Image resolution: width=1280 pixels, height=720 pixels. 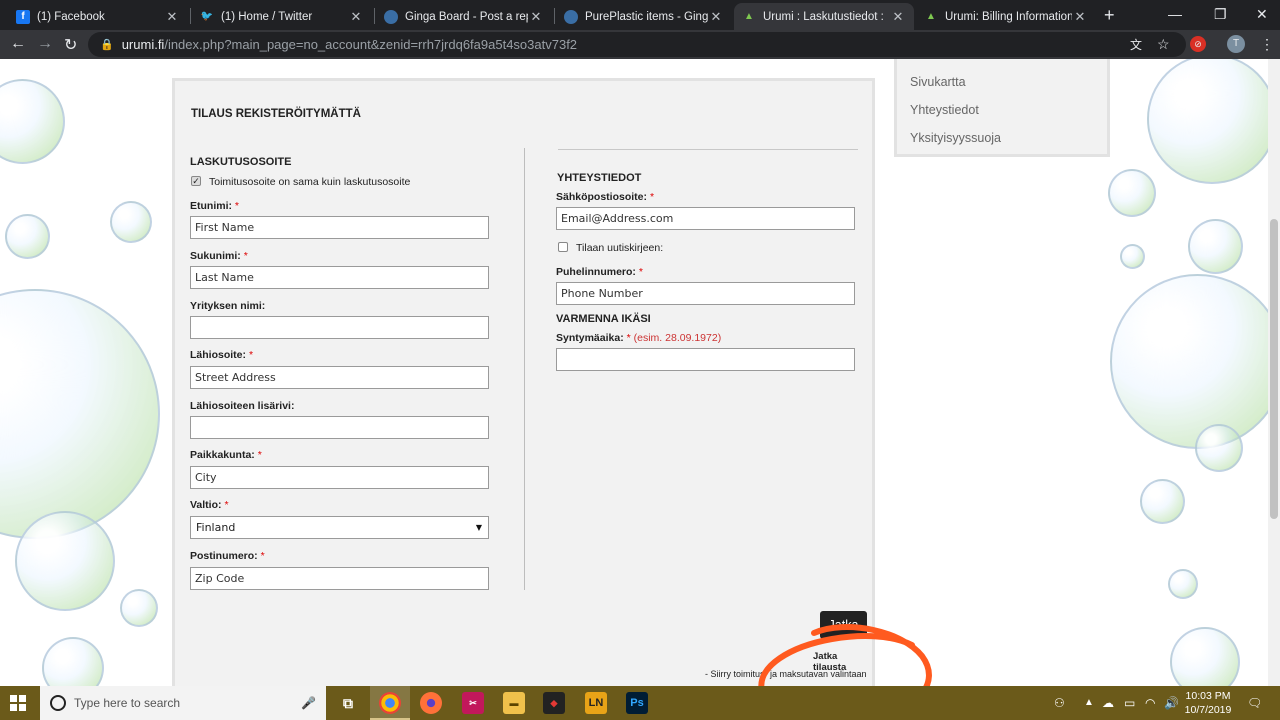 I want to click on address-line2-label: Lähiosoiteen lisärivi:, so click(x=242, y=406).